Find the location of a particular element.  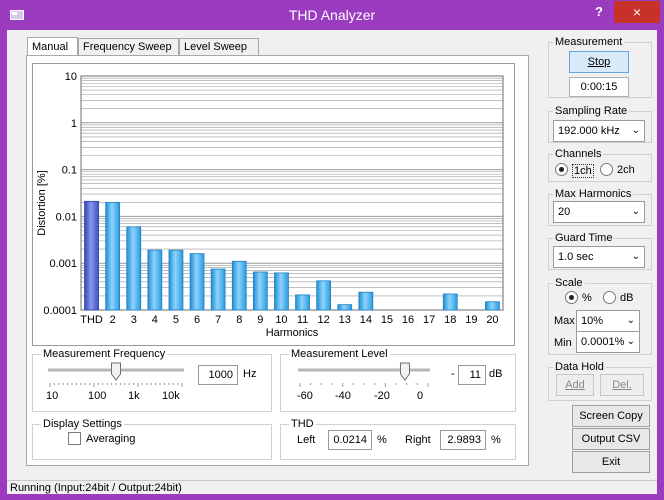

scale-db-radio is located at coordinates (609, 297).